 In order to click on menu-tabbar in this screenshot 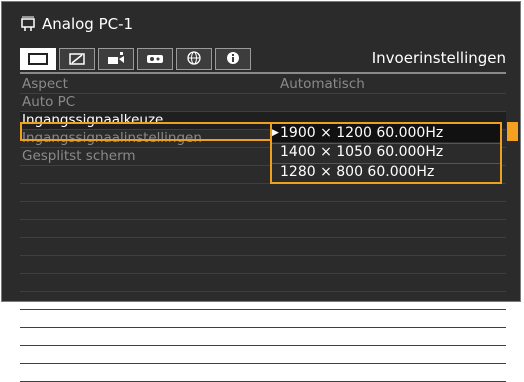, I will do `click(142, 59)`.